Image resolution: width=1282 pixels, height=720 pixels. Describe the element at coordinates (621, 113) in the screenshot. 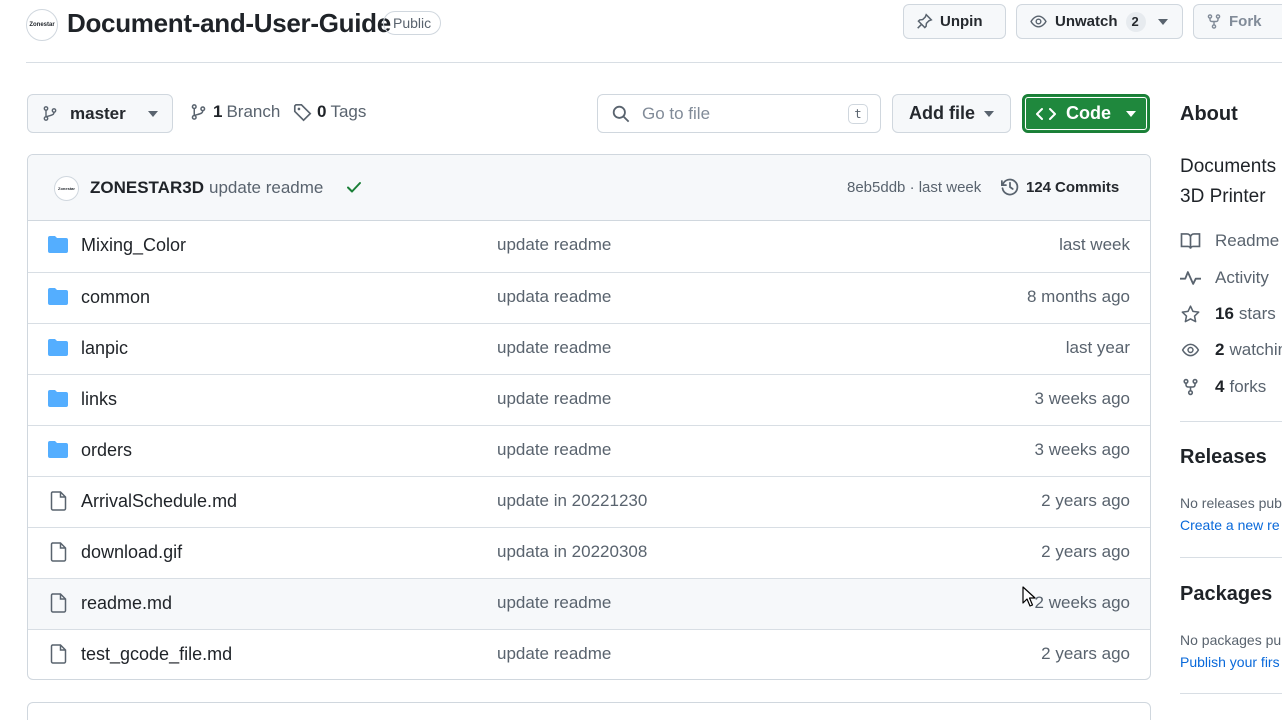

I see `search-icon` at that location.